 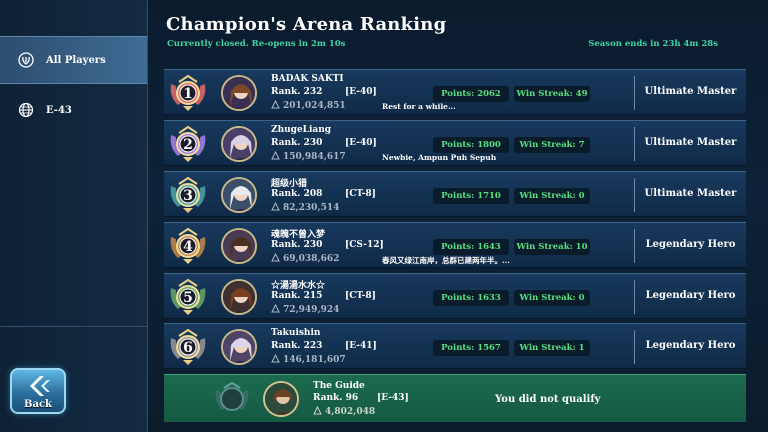 I want to click on medal-place: 6, so click(x=188, y=348).